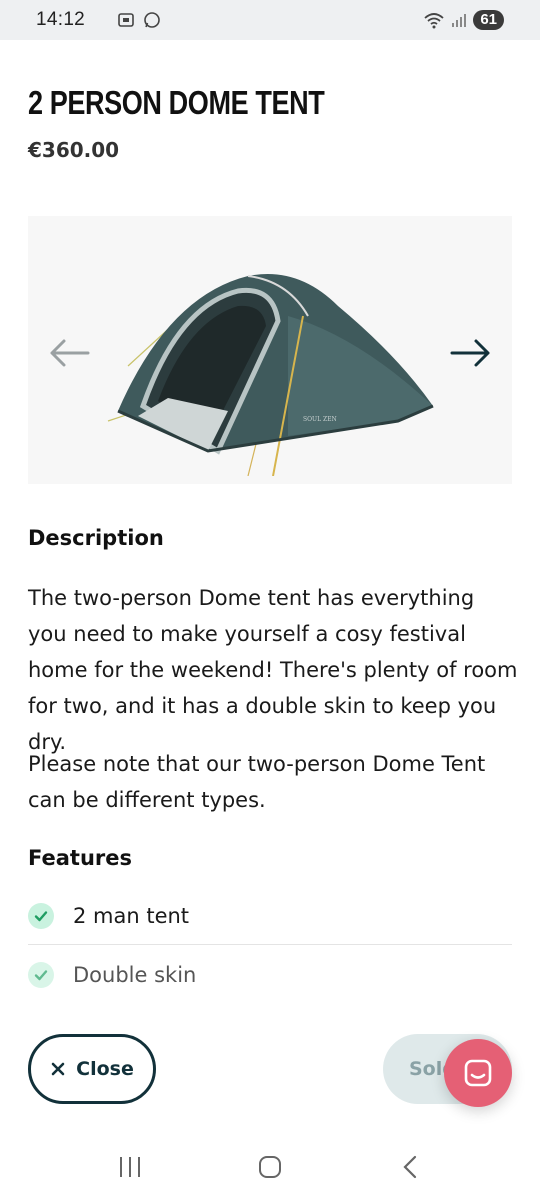 The height and width of the screenshot is (1200, 540). Describe the element at coordinates (470, 353) in the screenshot. I see `arrow-right-icon` at that location.